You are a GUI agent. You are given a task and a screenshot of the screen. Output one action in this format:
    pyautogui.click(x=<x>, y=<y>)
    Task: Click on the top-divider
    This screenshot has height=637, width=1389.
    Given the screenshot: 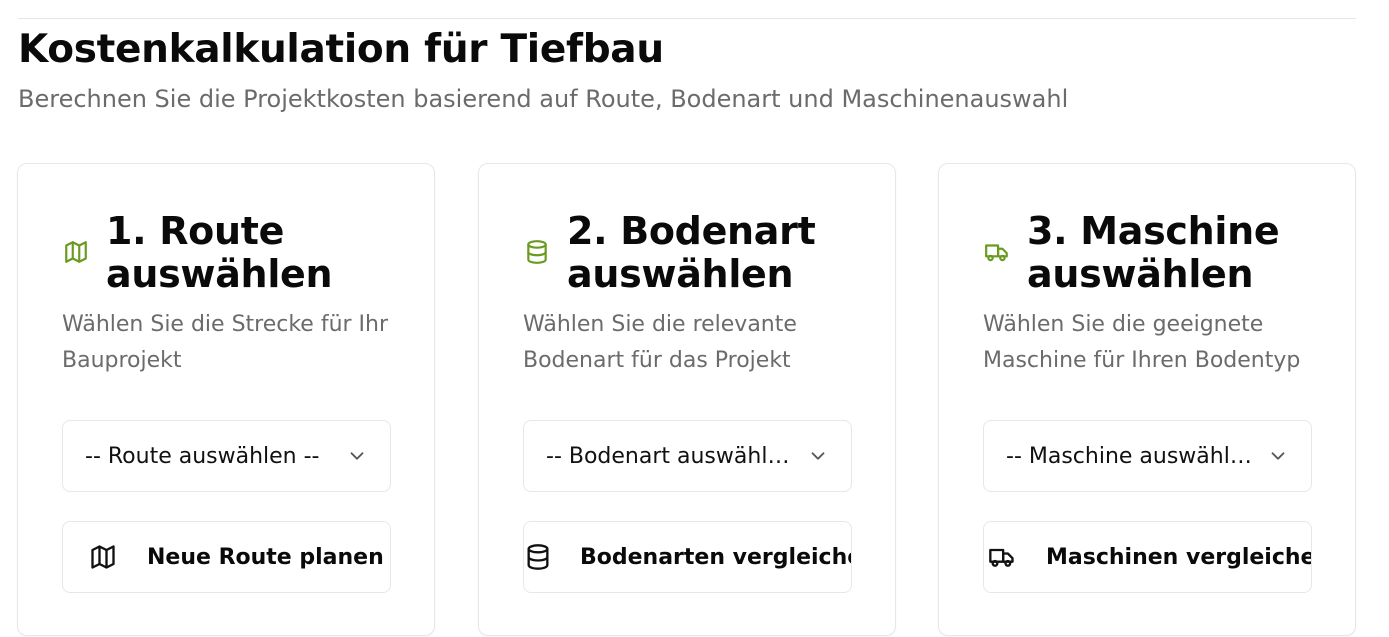 What is the action you would take?
    pyautogui.click(x=687, y=18)
    